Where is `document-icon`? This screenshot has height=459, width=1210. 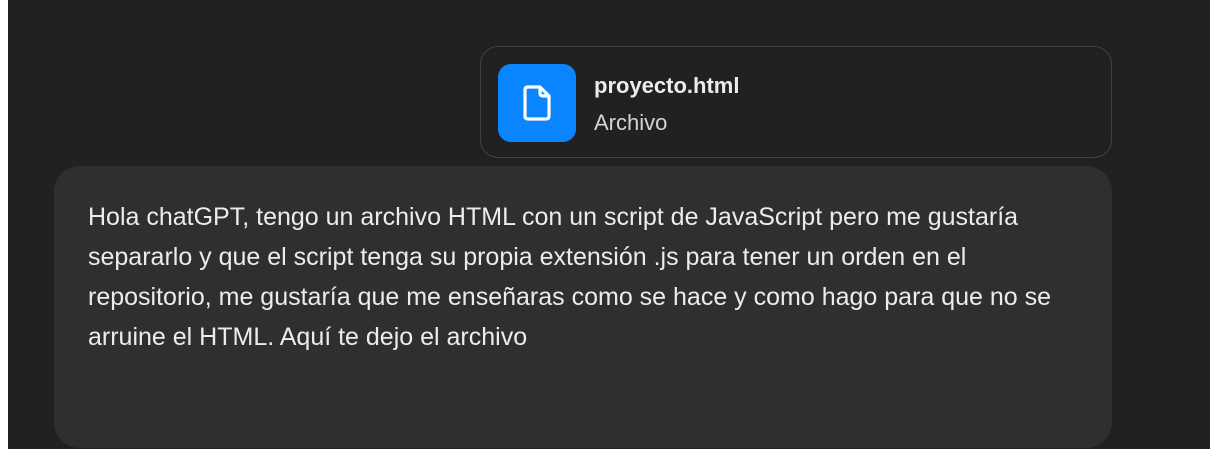 document-icon is located at coordinates (537, 103).